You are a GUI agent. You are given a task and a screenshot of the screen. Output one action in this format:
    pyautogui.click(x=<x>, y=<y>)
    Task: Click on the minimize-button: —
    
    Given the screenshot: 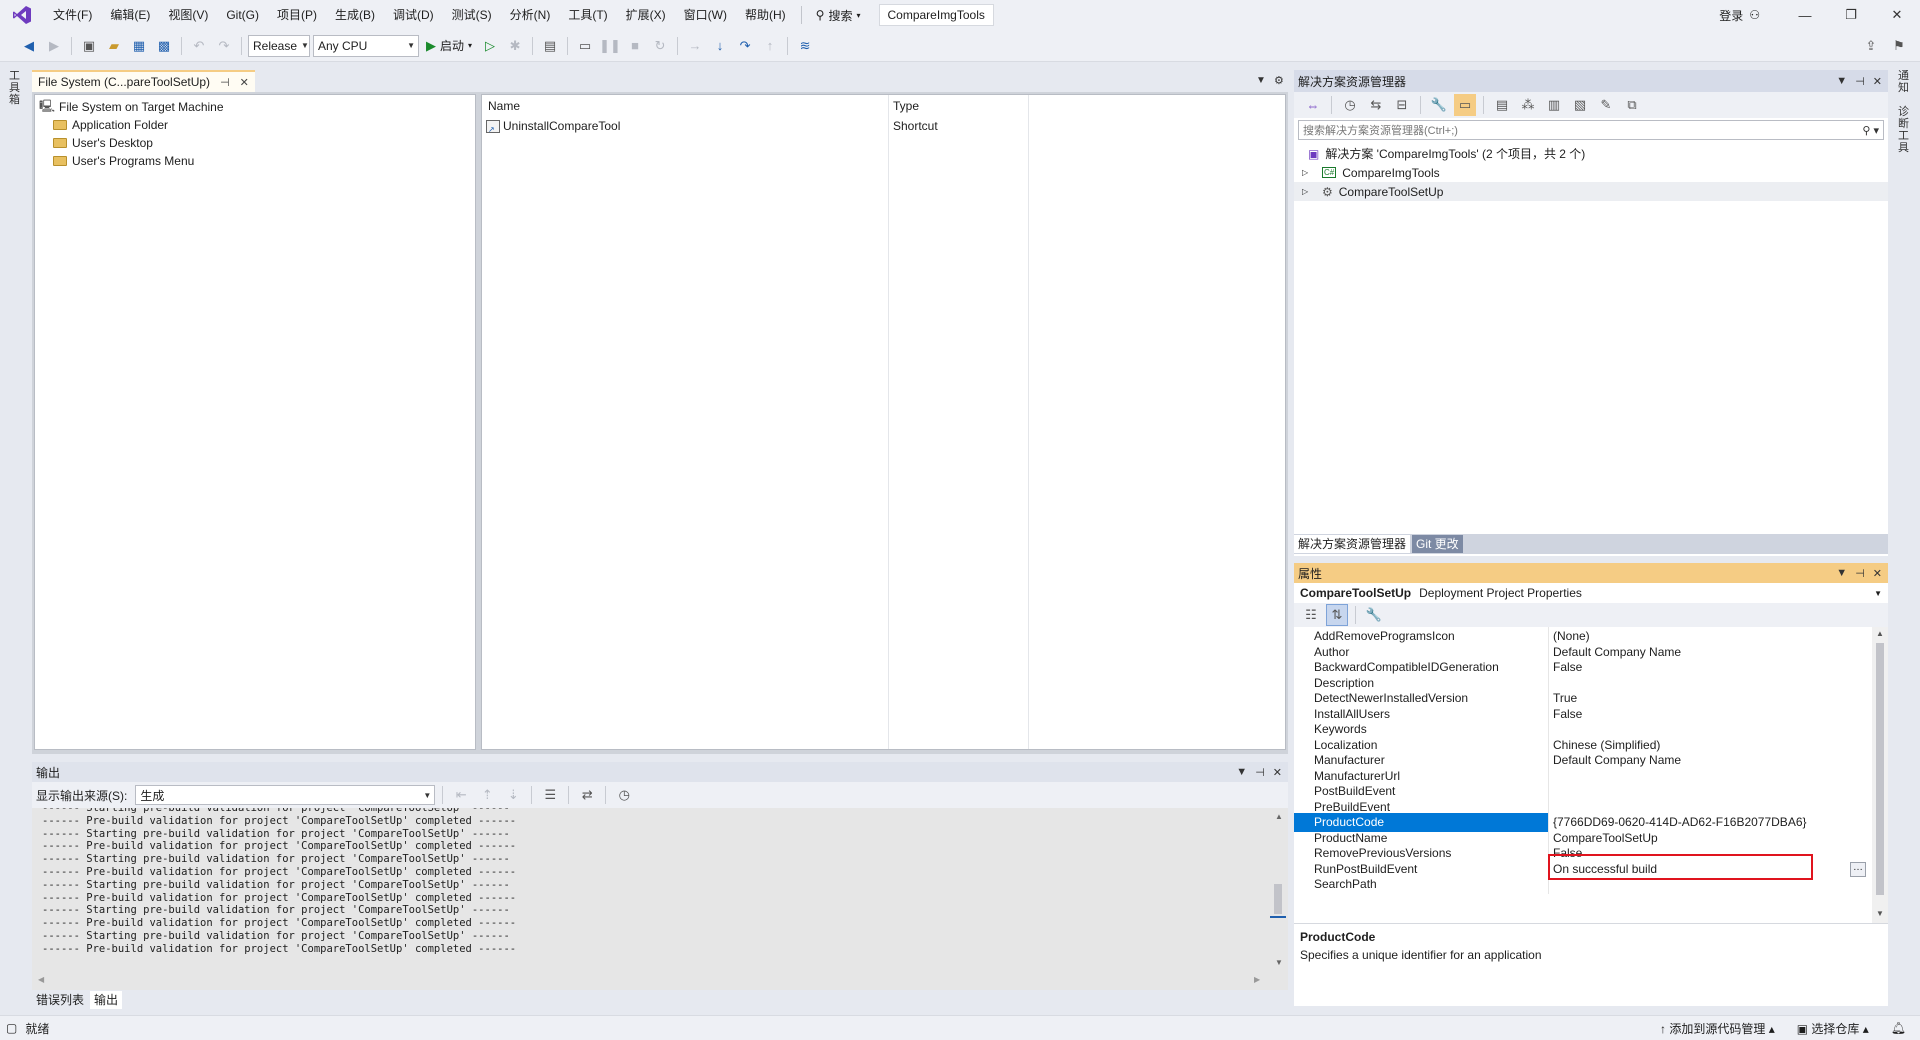 What is the action you would take?
    pyautogui.click(x=1805, y=15)
    